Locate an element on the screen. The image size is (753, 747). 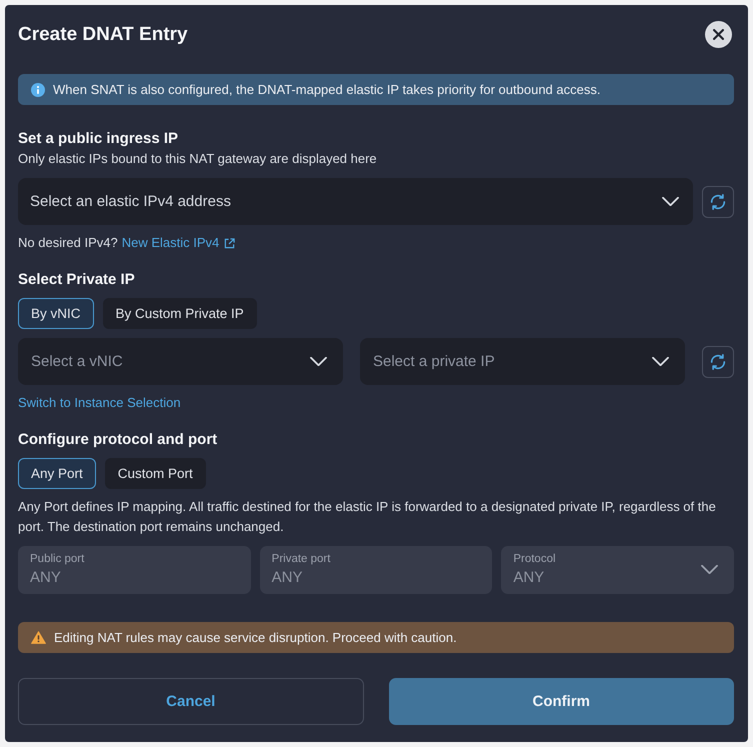
external-link-icon is located at coordinates (230, 243).